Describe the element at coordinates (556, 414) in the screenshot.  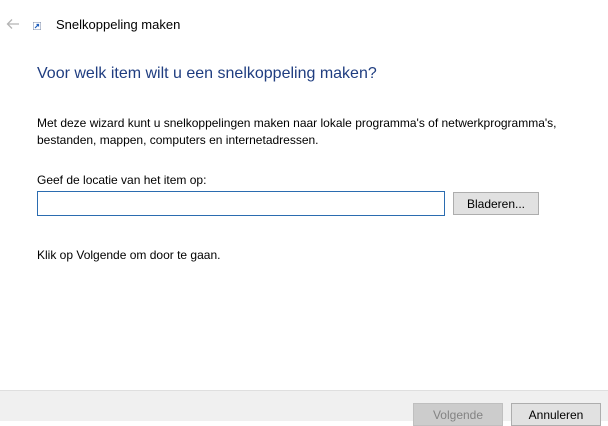
I see `cancel-button: Annuleren` at that location.